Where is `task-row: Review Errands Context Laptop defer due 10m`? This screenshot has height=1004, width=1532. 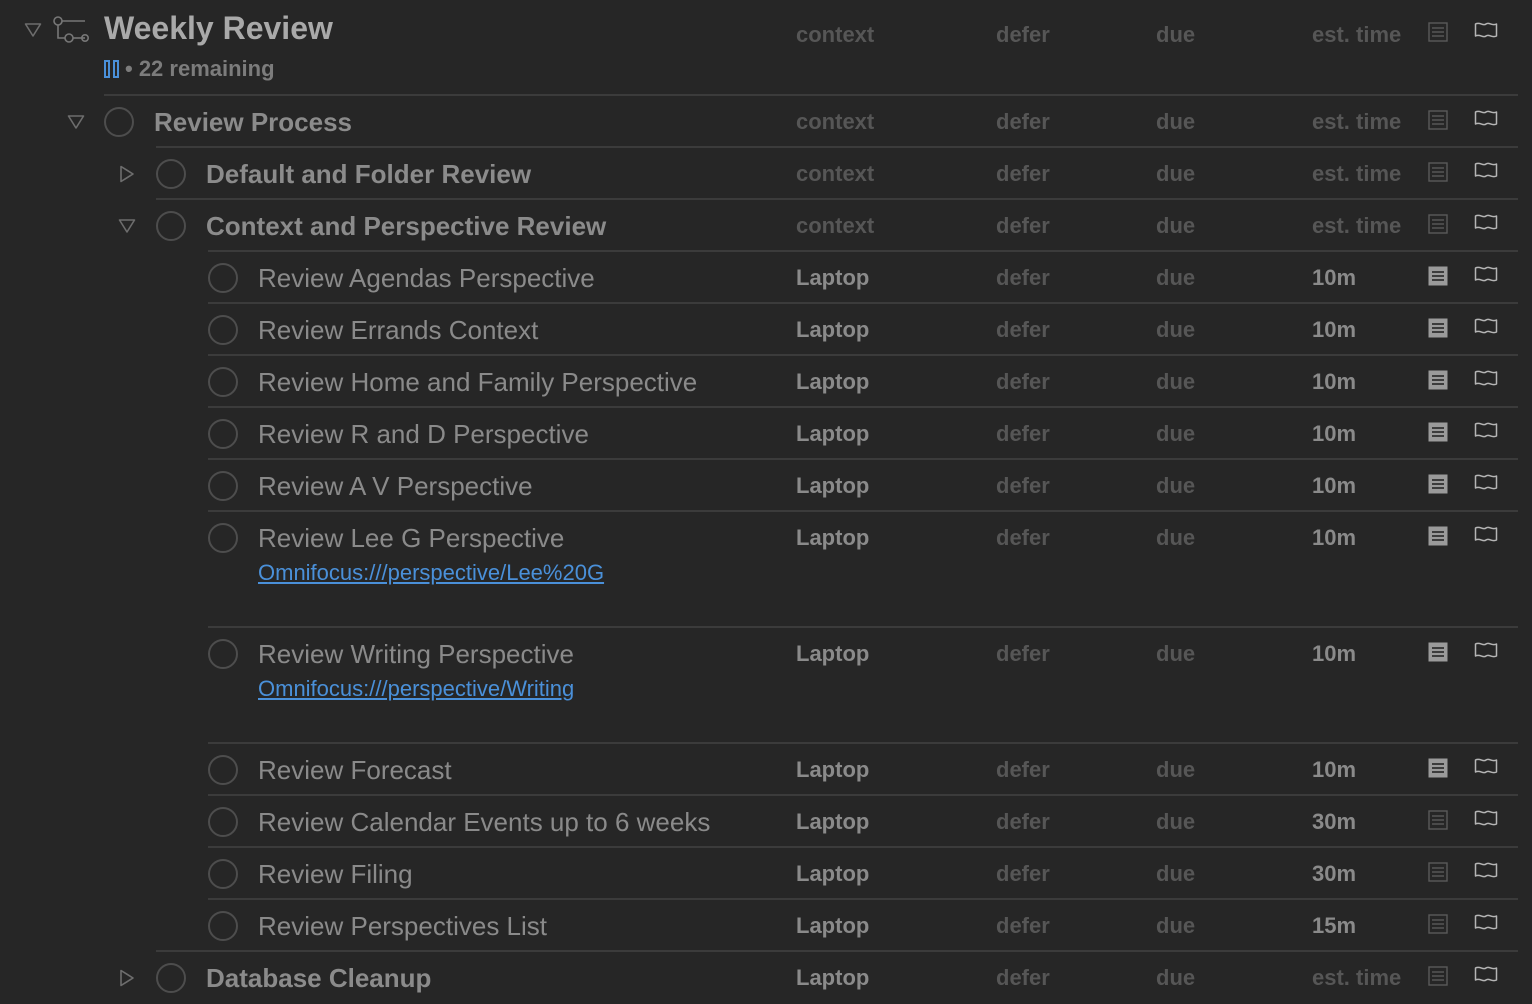
task-row: Review Errands Context Laptop defer due 10m is located at coordinates (766, 329).